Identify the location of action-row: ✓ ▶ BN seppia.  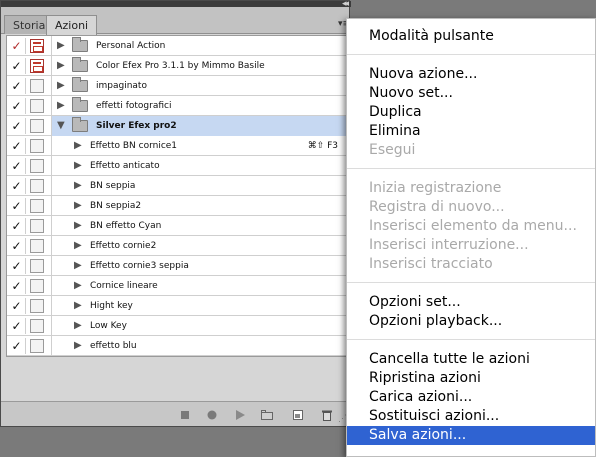
(177, 186).